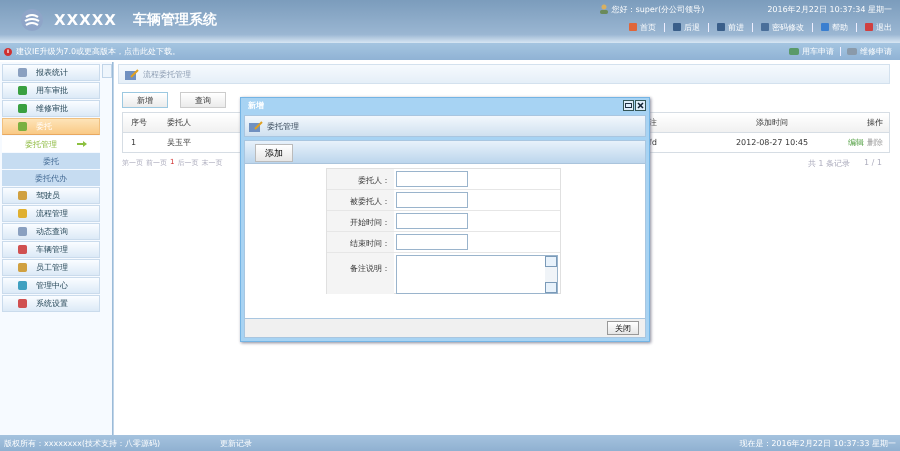  Describe the element at coordinates (98, 51) in the screenshot. I see `upgrade-link: 建议IE升级为7.0或更高版本，点击此处下载。` at that location.